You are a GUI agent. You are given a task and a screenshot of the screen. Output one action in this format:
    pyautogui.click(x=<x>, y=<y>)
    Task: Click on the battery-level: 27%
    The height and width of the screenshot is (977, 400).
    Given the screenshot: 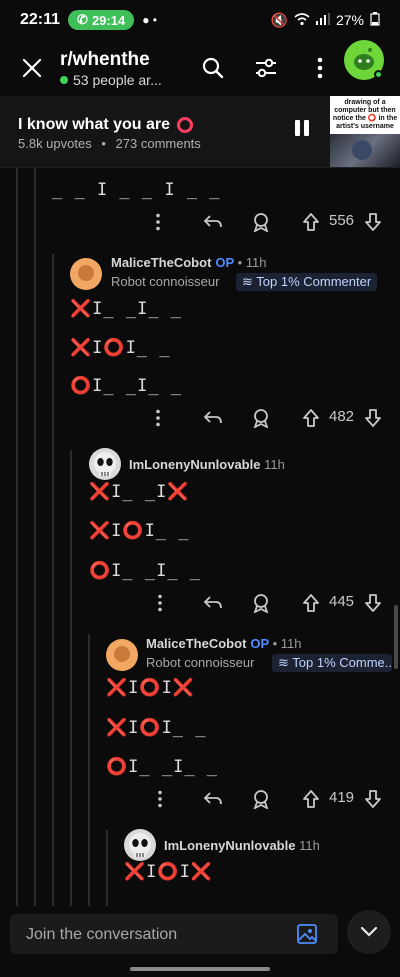 What is the action you would take?
    pyautogui.click(x=349, y=20)
    